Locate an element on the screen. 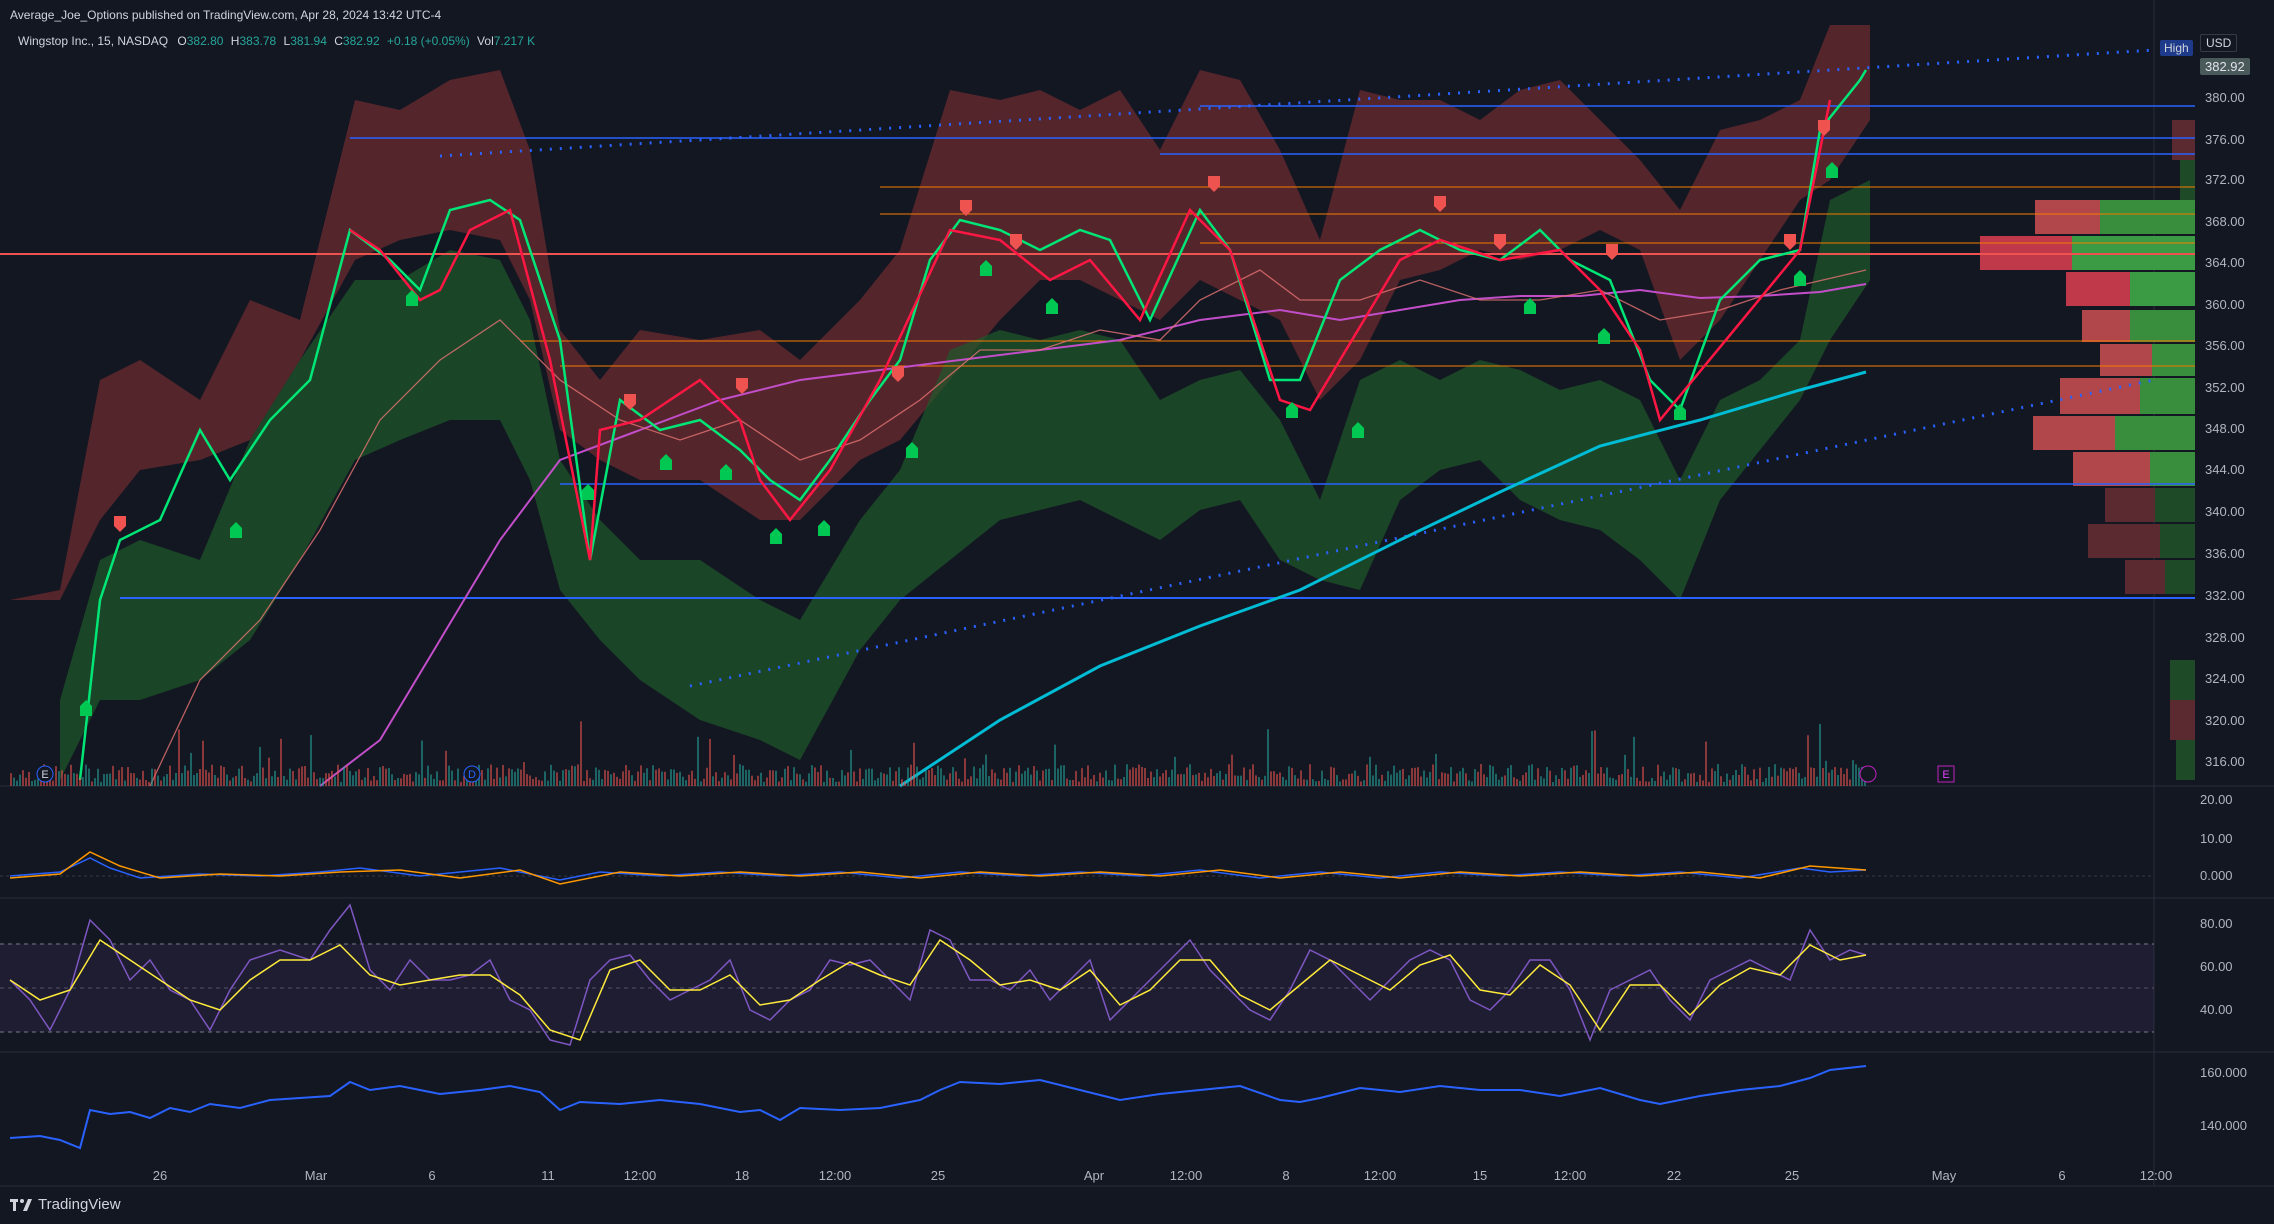 Image resolution: width=2274 pixels, height=1224 pixels. event-marker-e1: E is located at coordinates (44, 775).